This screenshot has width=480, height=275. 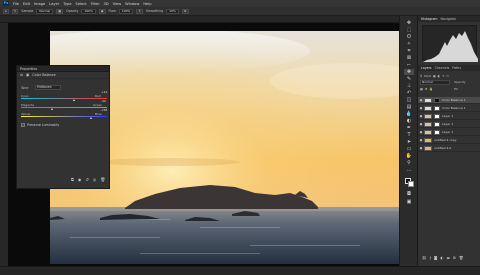 What do you see at coordinates (39, 4) in the screenshot?
I see `menu-image: Image` at bounding box center [39, 4].